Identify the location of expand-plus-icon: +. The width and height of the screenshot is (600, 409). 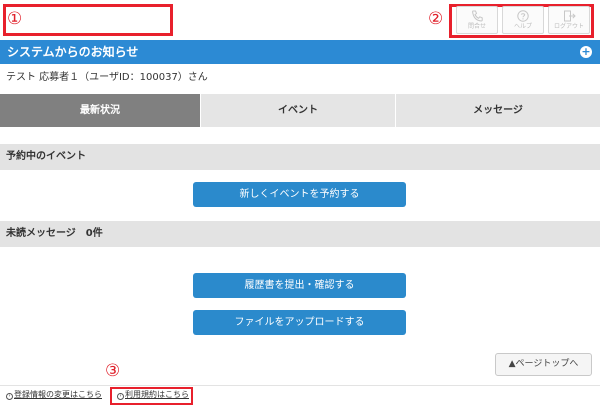
(586, 52).